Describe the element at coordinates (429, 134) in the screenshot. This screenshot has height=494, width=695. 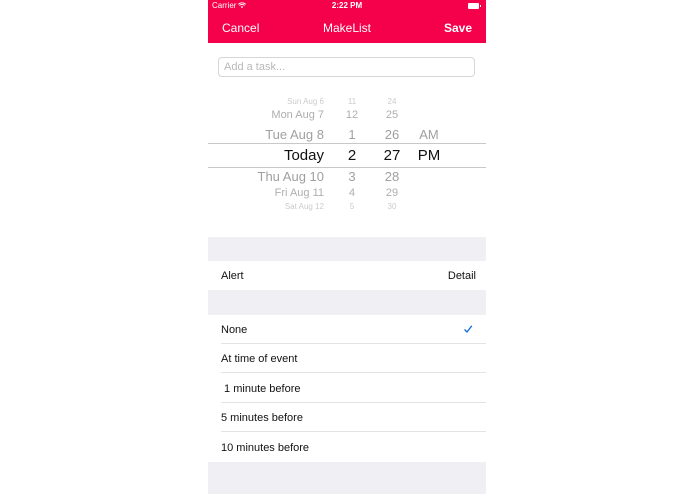
I see `picker-period-item: AM` at that location.